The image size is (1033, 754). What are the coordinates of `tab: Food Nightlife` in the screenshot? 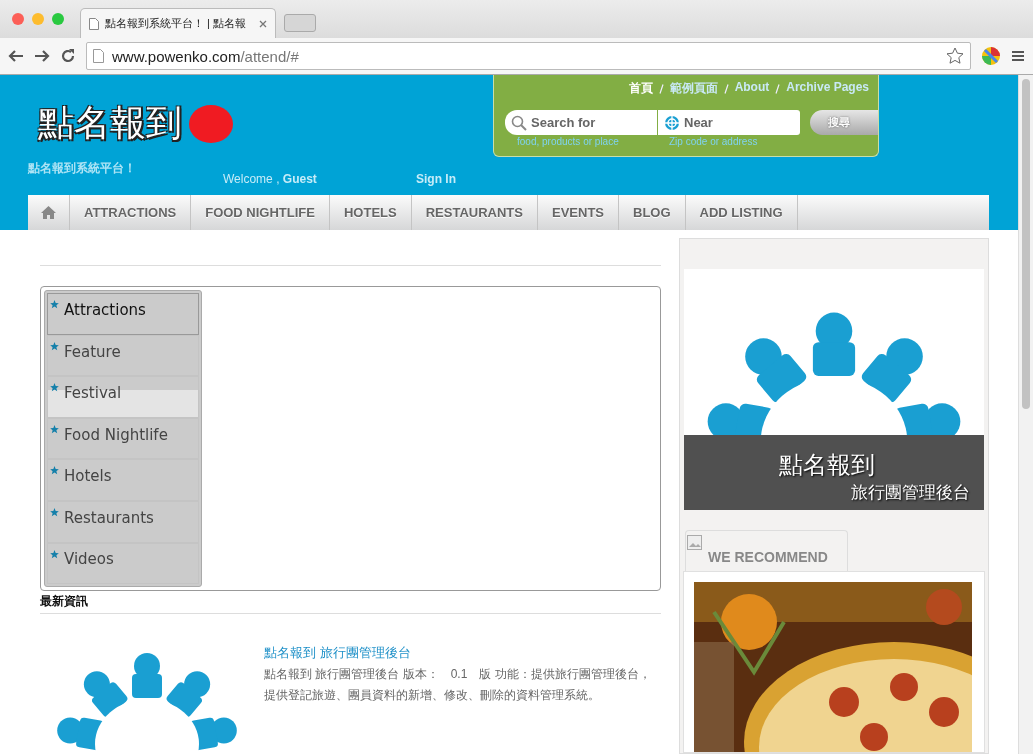 It's located at (123, 438).